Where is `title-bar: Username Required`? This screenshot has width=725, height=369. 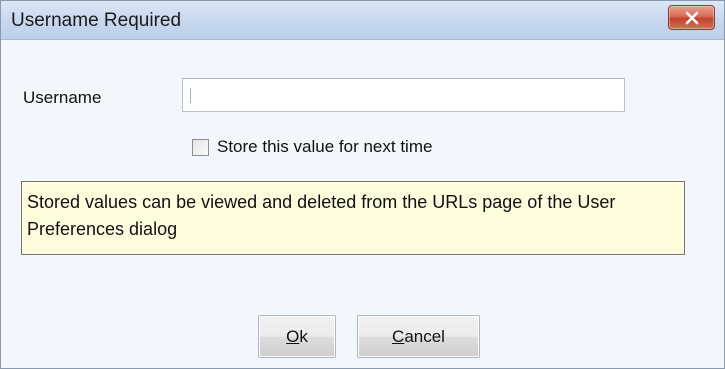
title-bar: Username Required is located at coordinates (362, 20).